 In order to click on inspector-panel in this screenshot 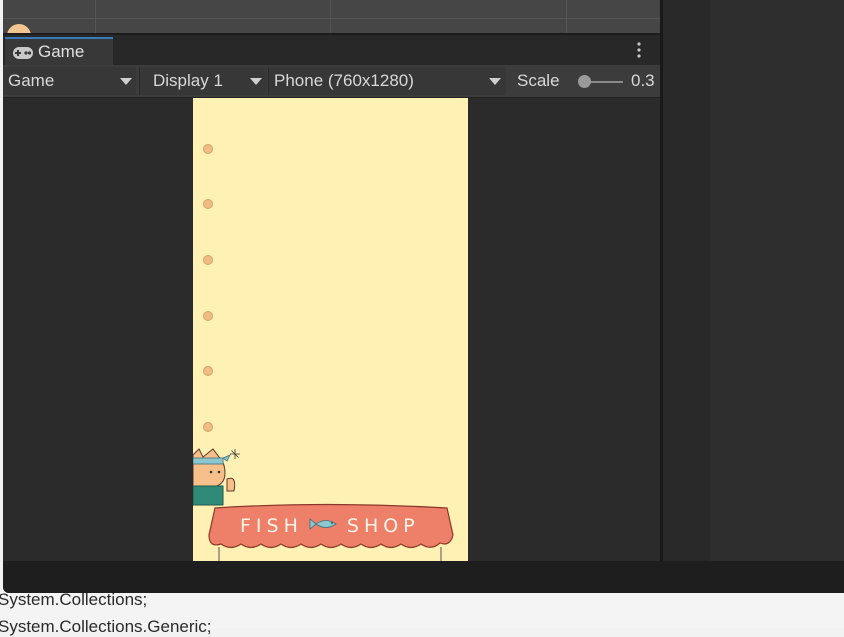, I will do `click(777, 280)`.